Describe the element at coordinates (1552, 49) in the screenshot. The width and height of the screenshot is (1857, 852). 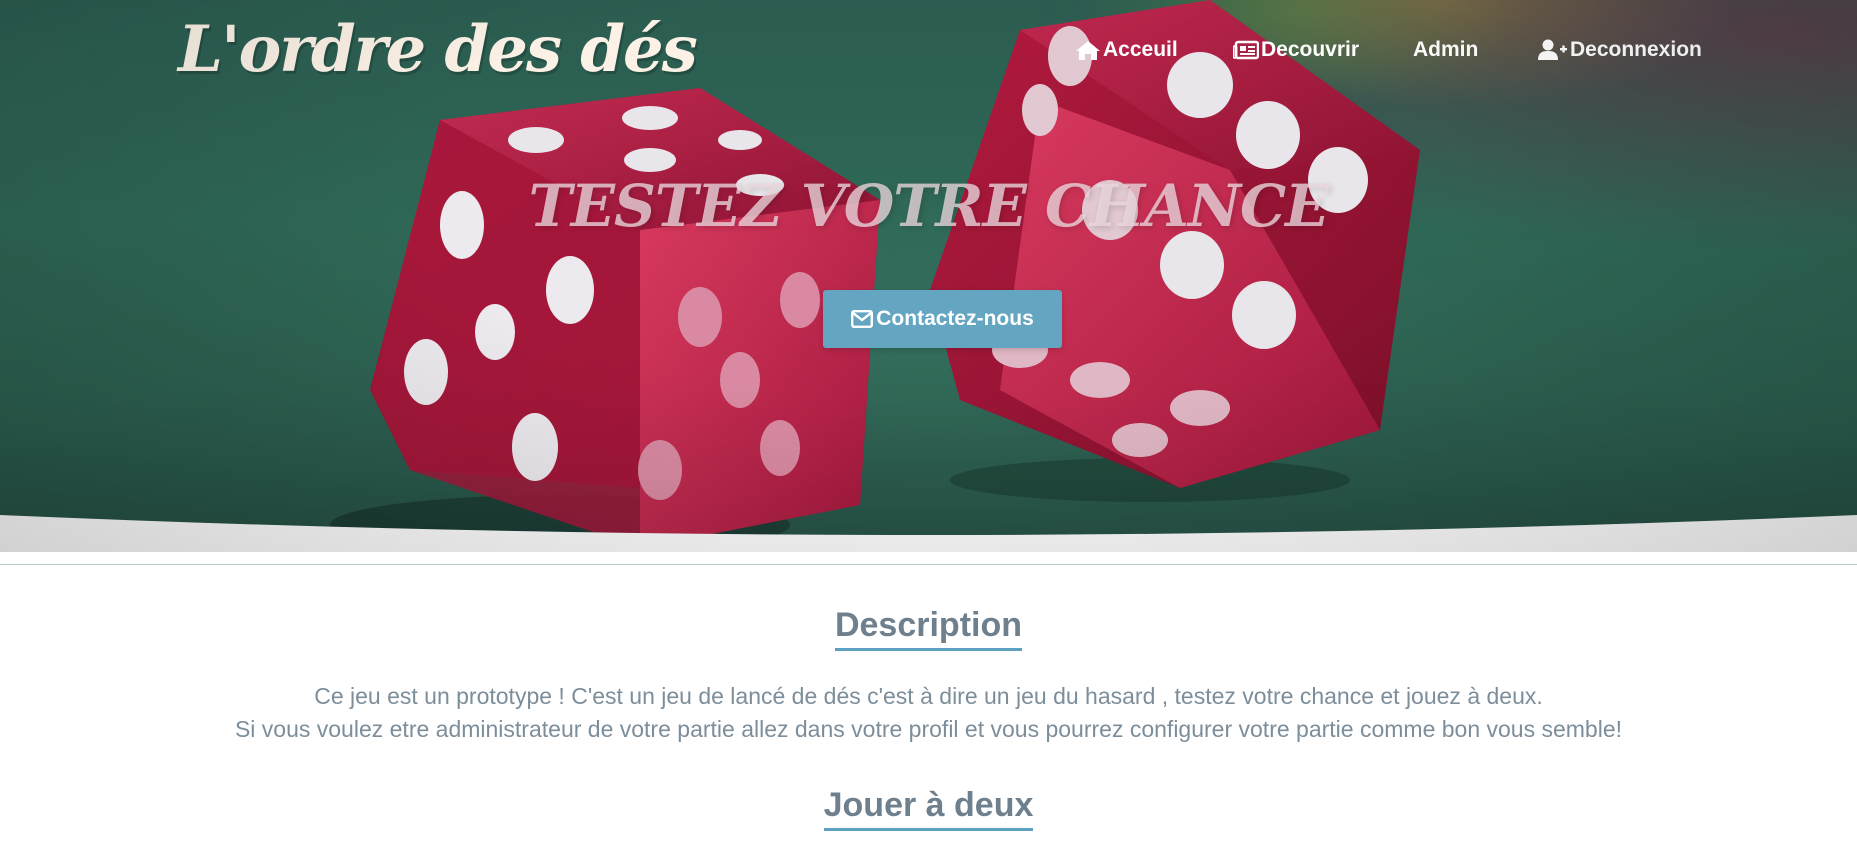
I see `user-plus-icon` at that location.